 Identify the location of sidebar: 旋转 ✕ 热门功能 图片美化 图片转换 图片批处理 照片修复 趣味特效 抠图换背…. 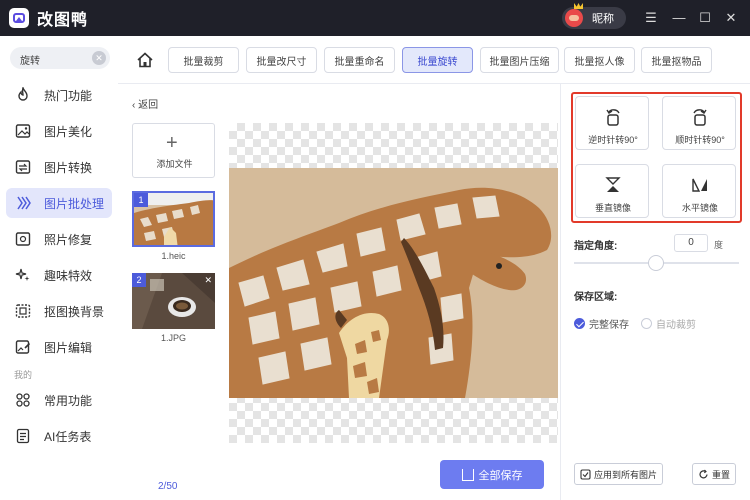
(59, 268).